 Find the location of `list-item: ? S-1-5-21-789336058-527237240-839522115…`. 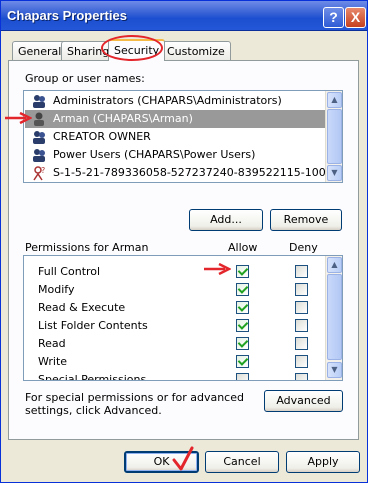

list-item: ? S-1-5-21-789336058-527237240-839522115… is located at coordinates (179, 173).